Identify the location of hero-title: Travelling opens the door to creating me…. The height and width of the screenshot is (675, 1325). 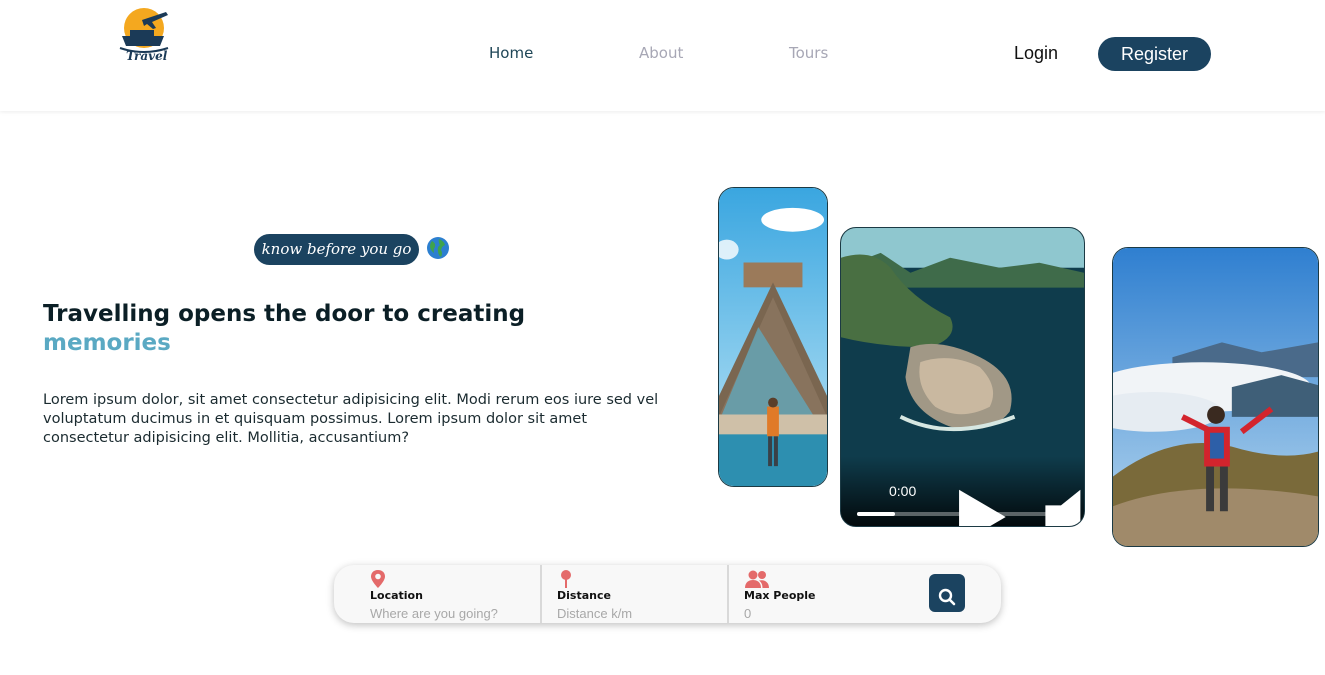
(363, 329).